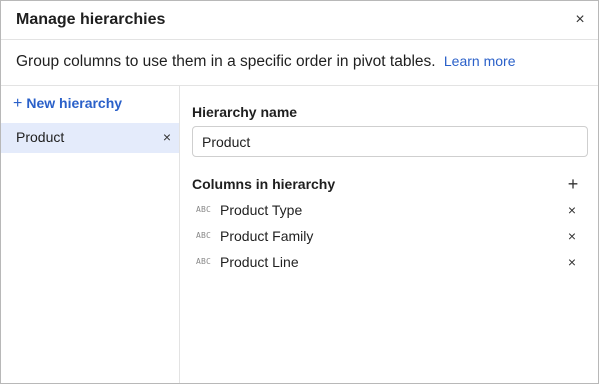 The width and height of the screenshot is (599, 384). Describe the element at coordinates (573, 184) in the screenshot. I see `add-column-icon: +` at that location.